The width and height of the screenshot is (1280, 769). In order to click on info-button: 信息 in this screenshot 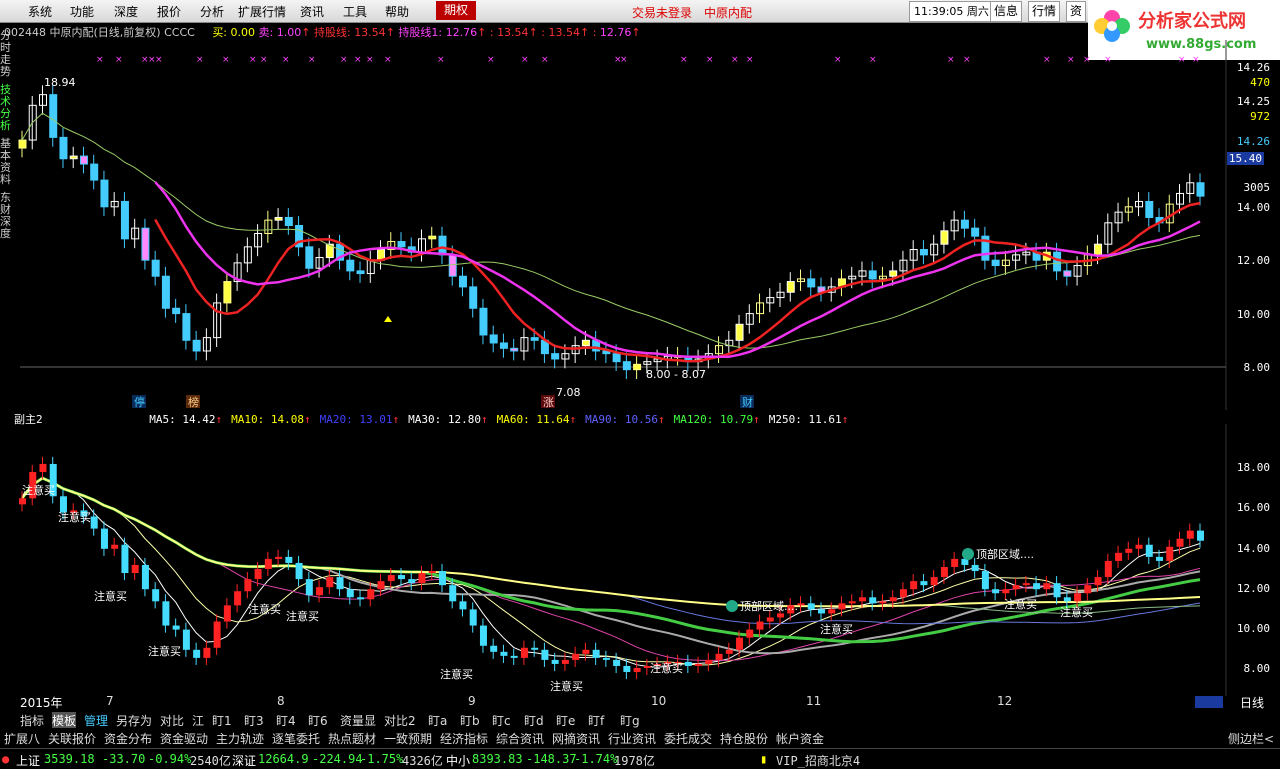, I will do `click(1006, 11)`.